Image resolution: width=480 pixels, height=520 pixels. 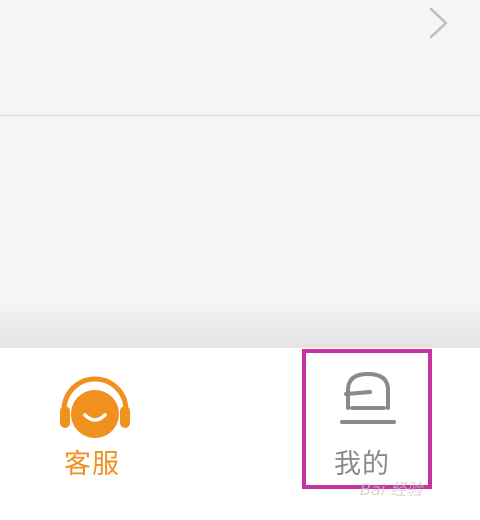 I want to click on chevron-right-icon, so click(x=438, y=23).